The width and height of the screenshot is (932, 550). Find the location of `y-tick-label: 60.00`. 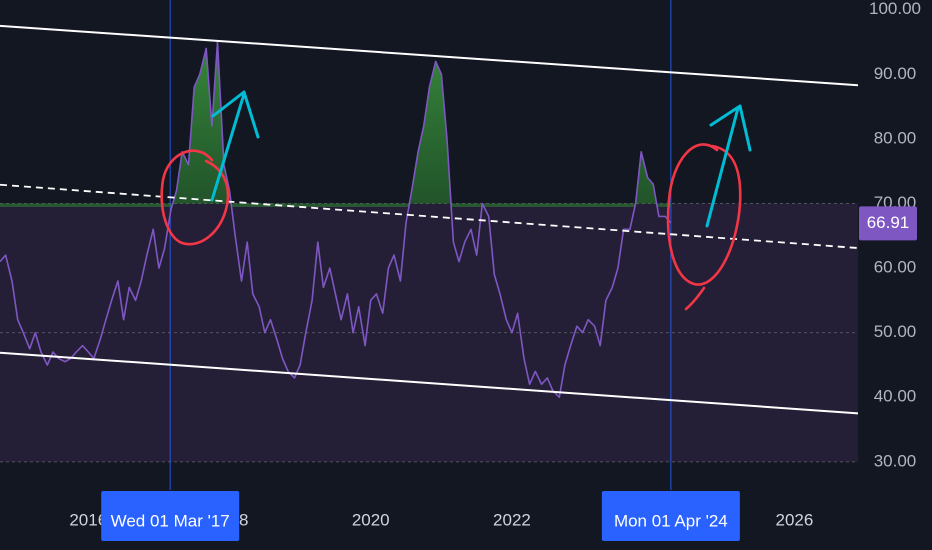

y-tick-label: 60.00 is located at coordinates (895, 267).